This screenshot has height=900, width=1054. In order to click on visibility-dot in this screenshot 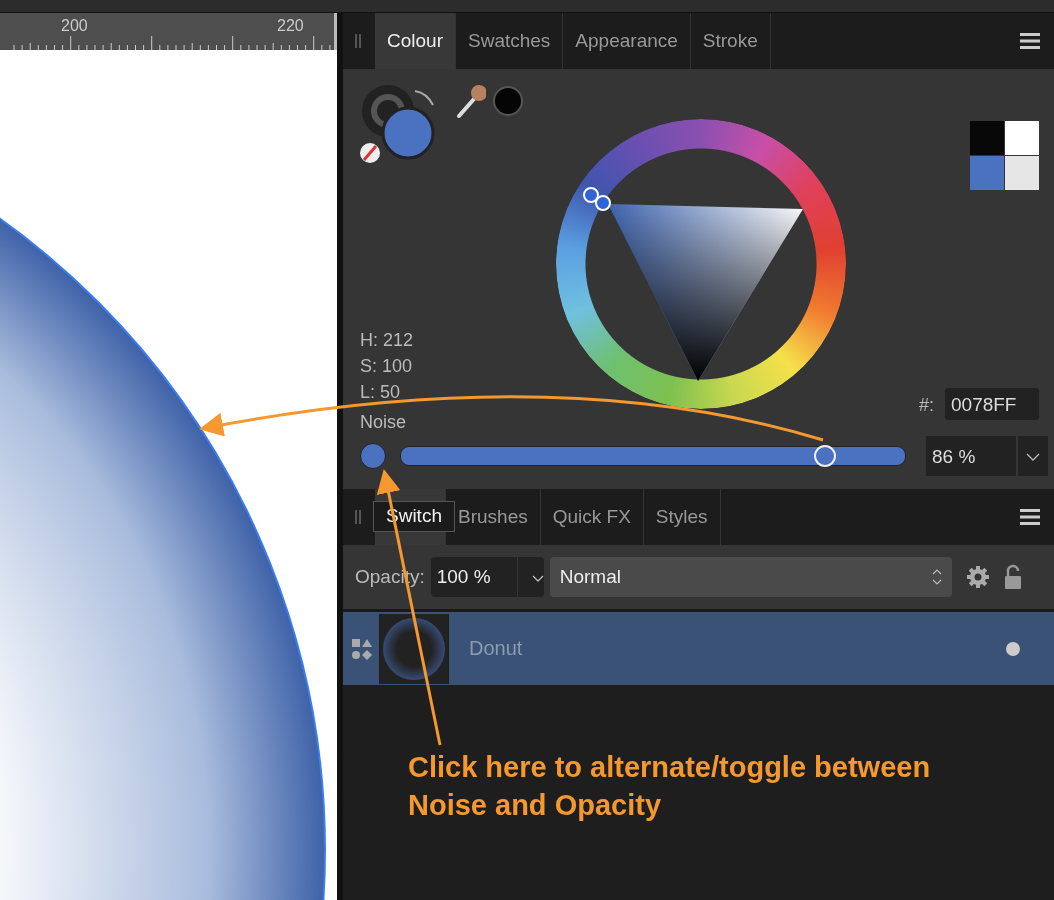, I will do `click(1013, 648)`.